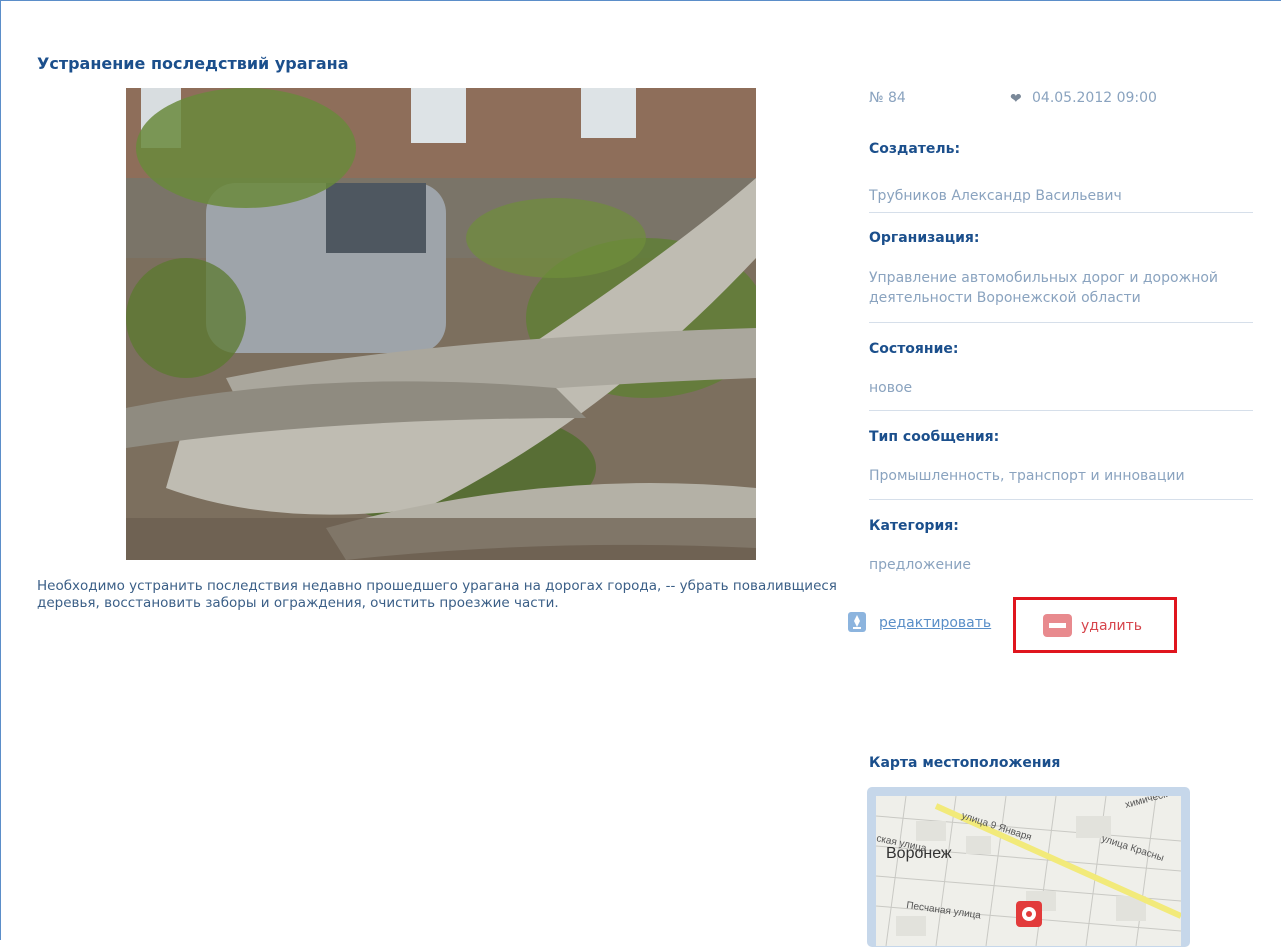  I want to click on meta-topline: № 84 ❤ 04.05.2012 09:00, so click(1061, 101).